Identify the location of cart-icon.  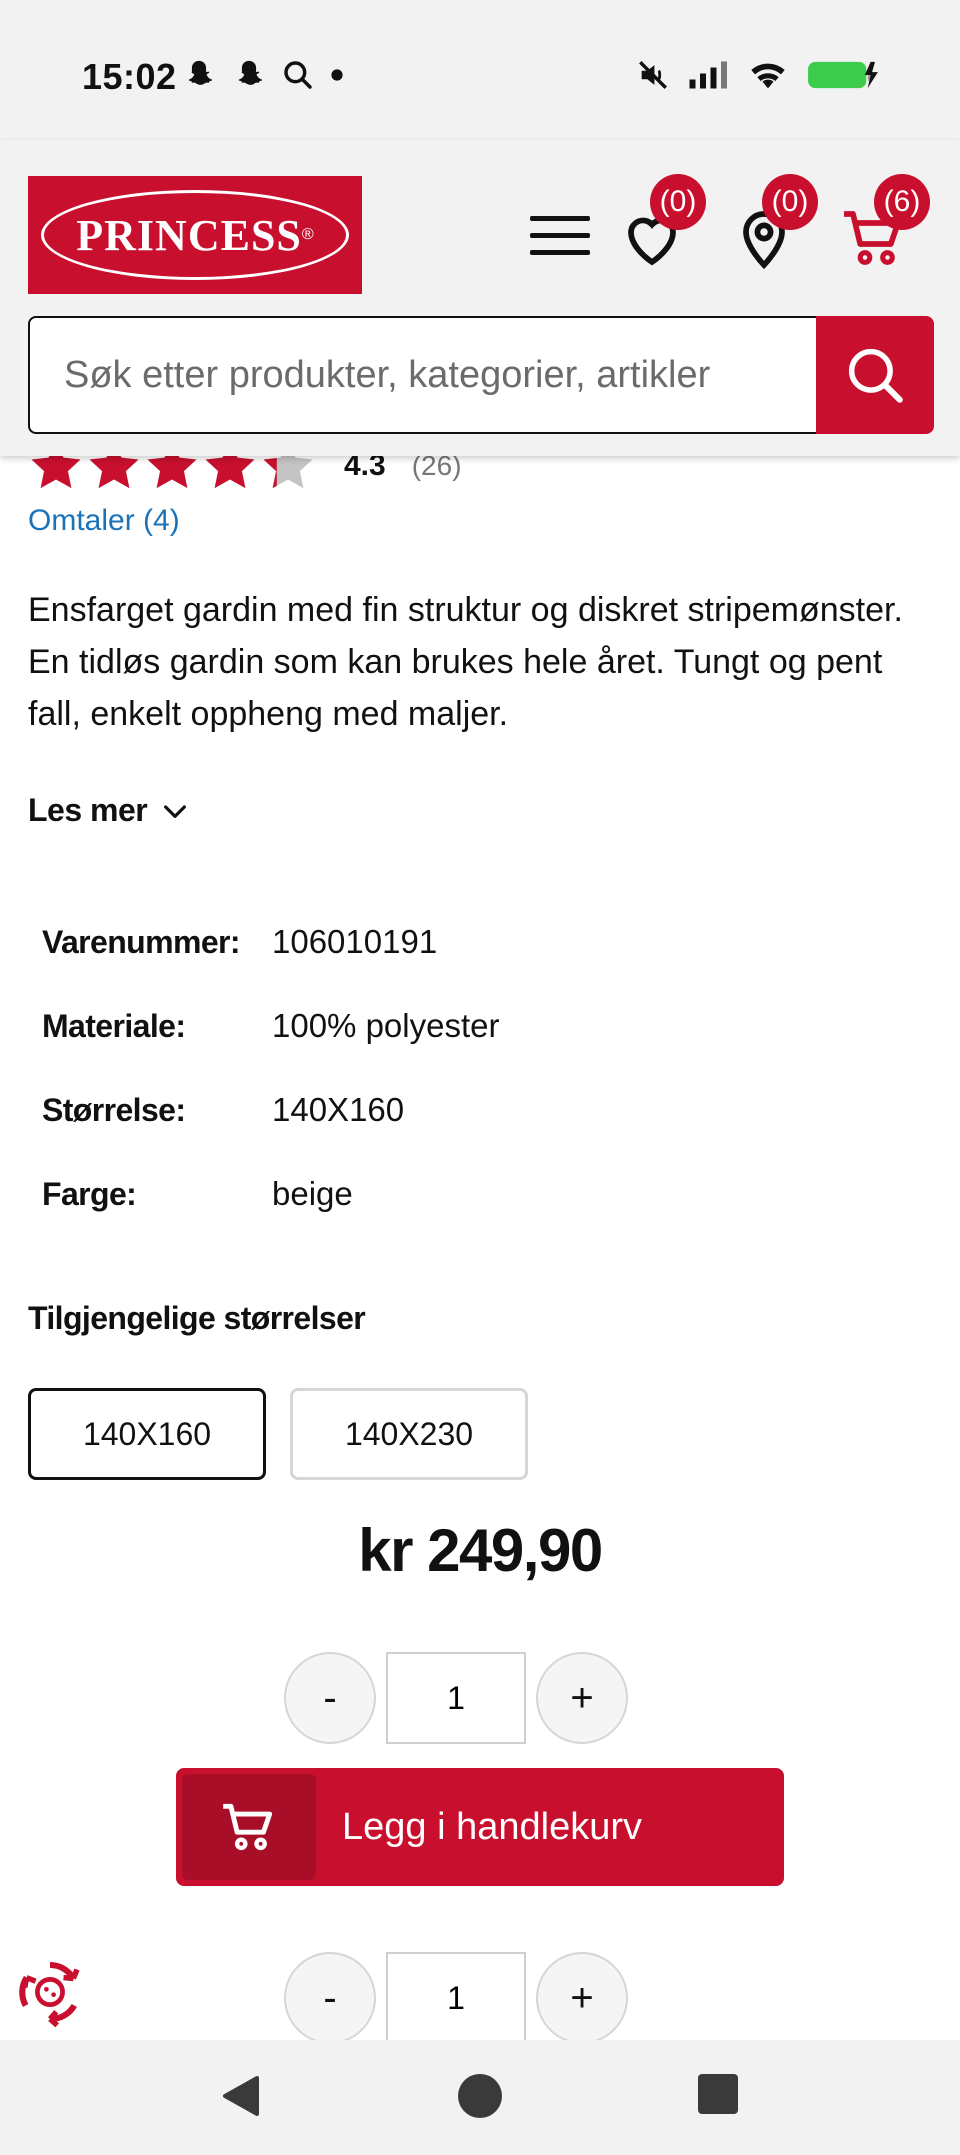
(248, 1827).